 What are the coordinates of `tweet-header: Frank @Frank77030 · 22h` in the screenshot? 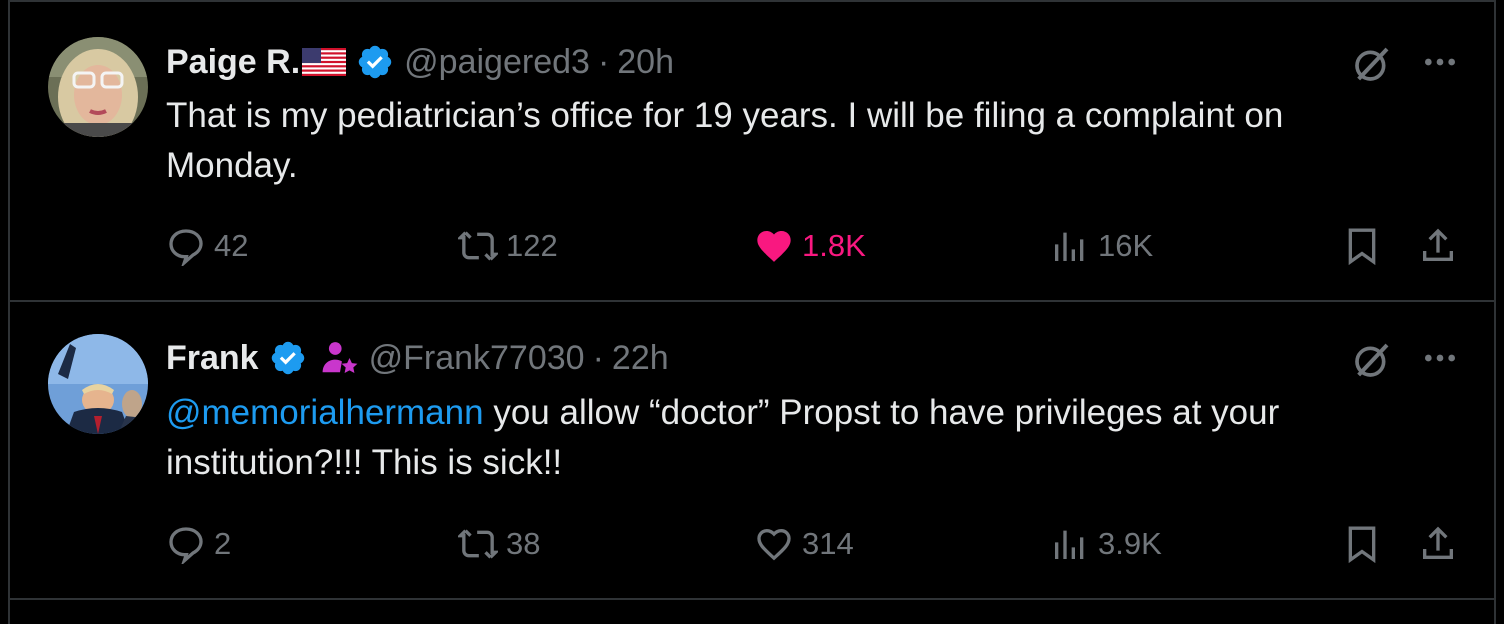 It's located at (417, 358).